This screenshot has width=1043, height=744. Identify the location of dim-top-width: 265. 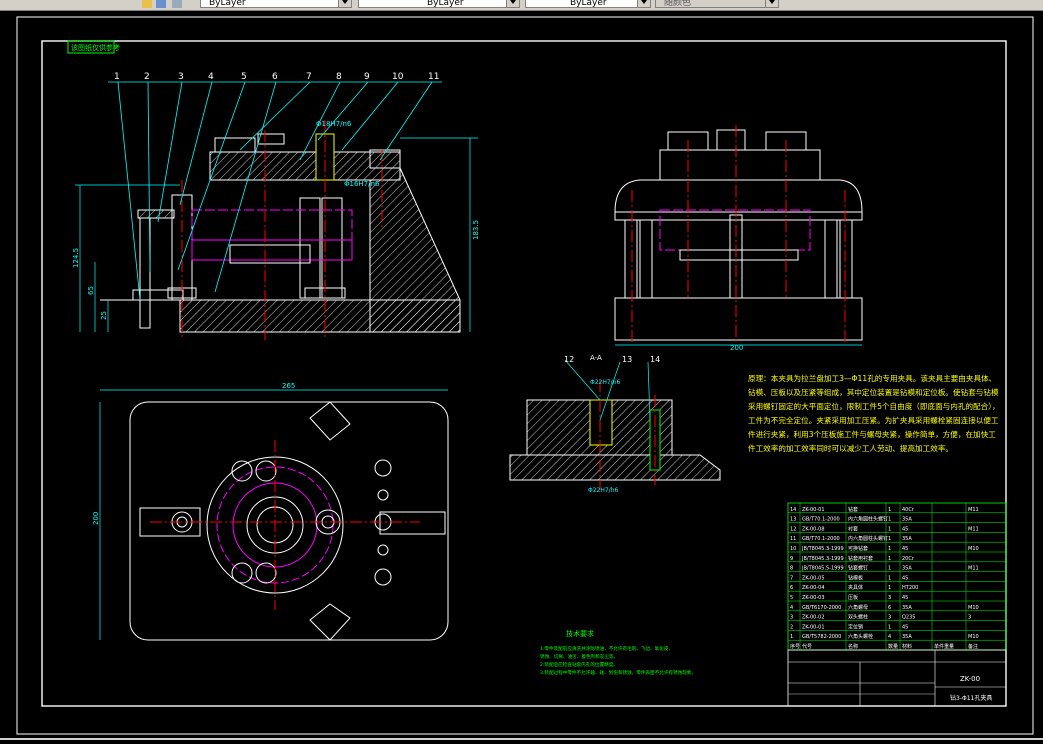
(288, 386).